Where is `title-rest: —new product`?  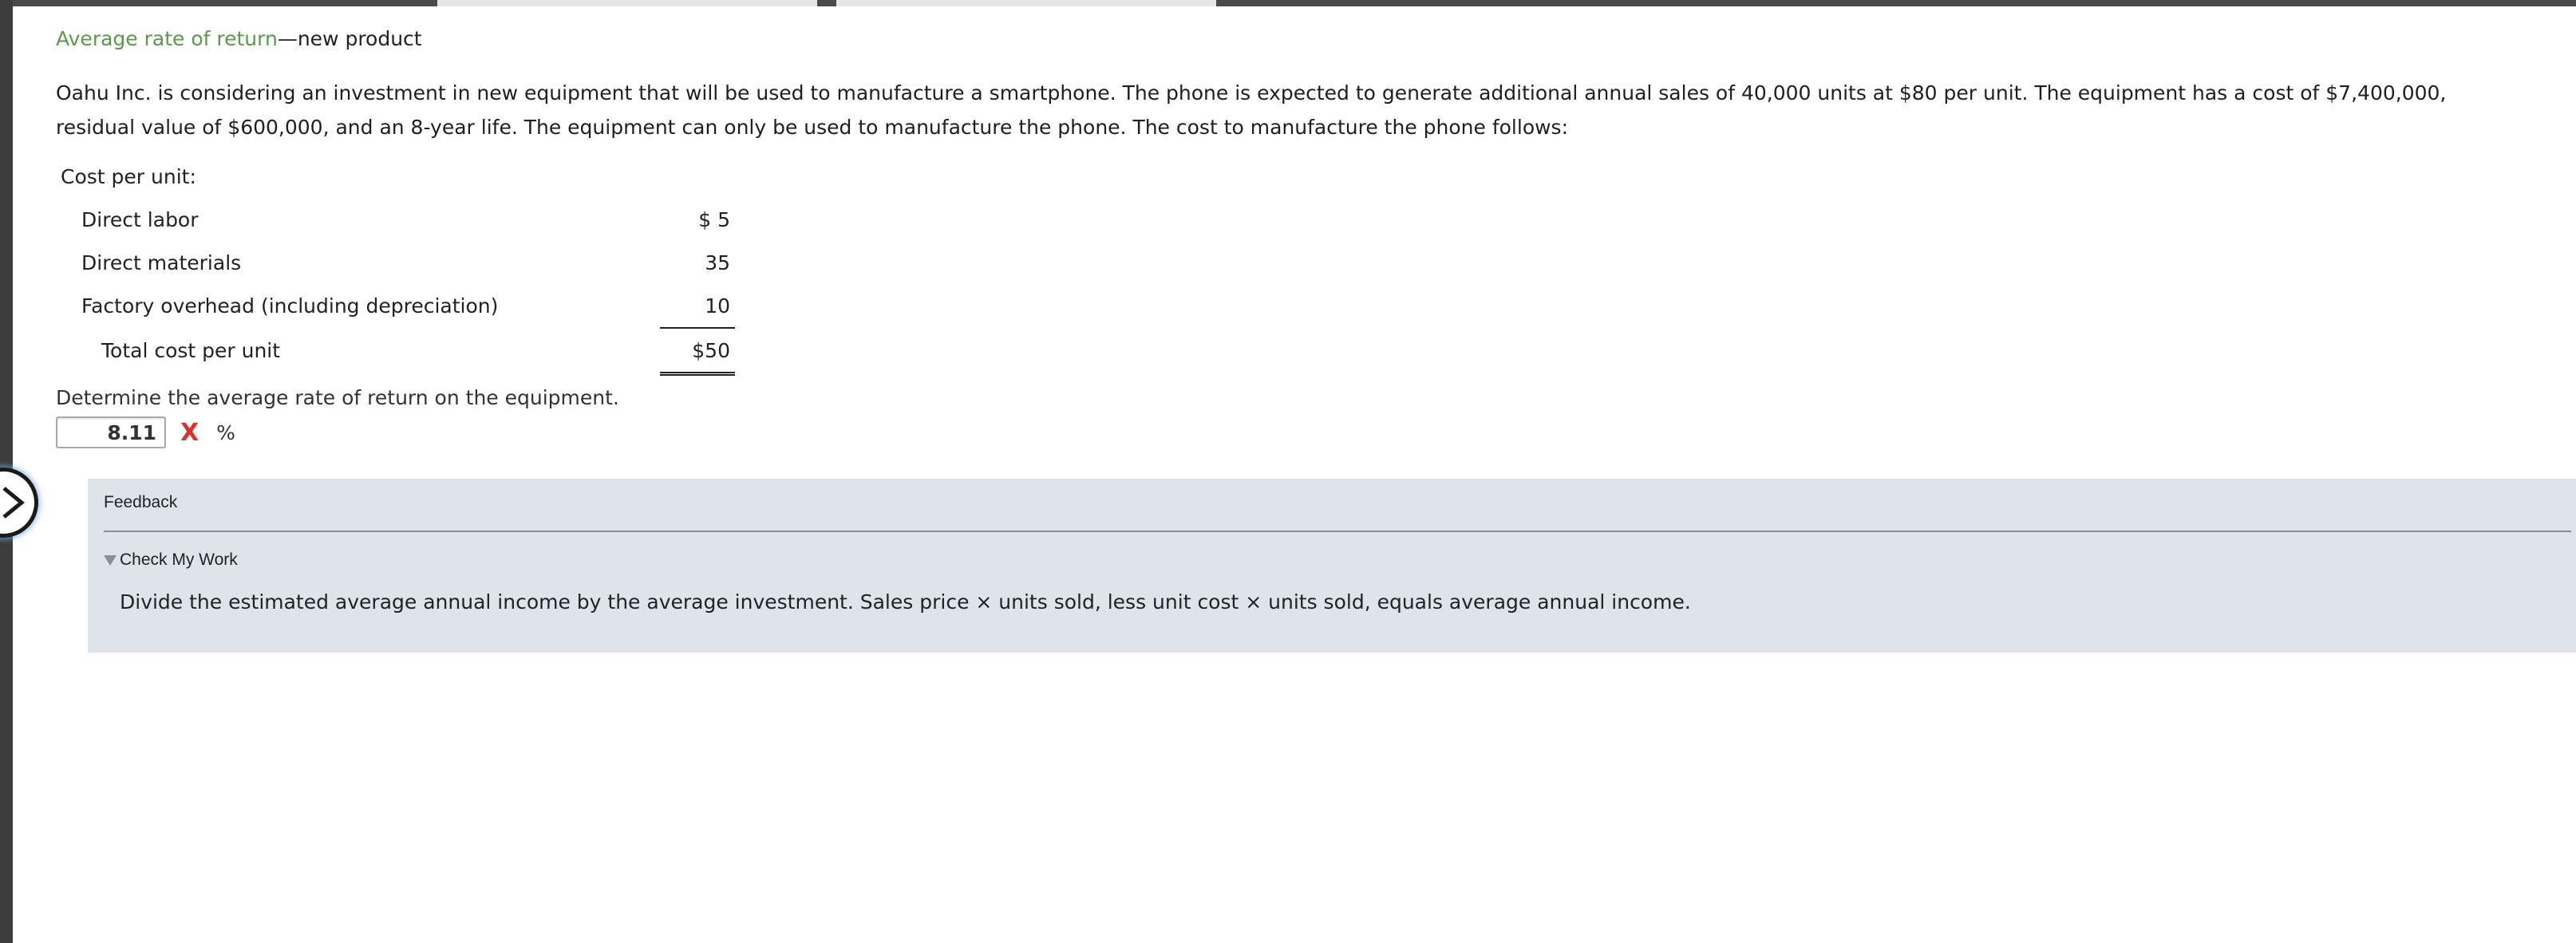
title-rest: —new product is located at coordinates (349, 39).